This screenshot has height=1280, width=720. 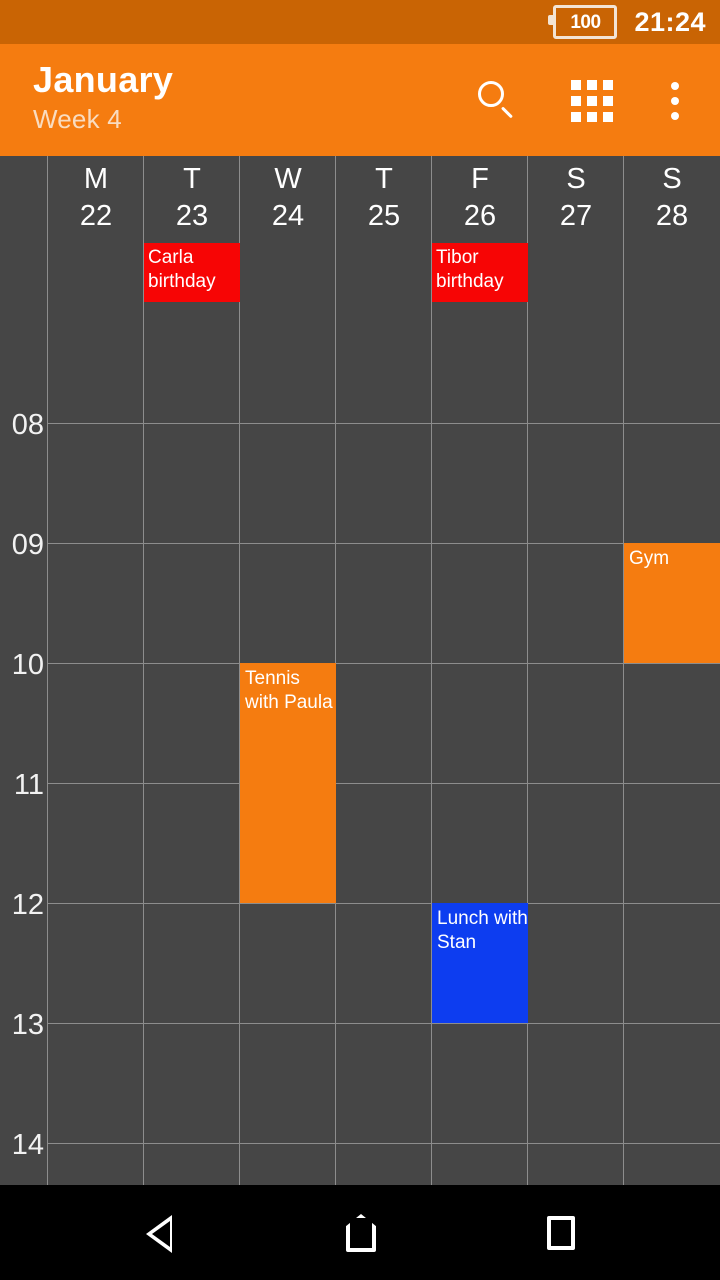 What do you see at coordinates (480, 272) in the screenshot?
I see `allday-event-tibor-birthday: Tibor birthday` at bounding box center [480, 272].